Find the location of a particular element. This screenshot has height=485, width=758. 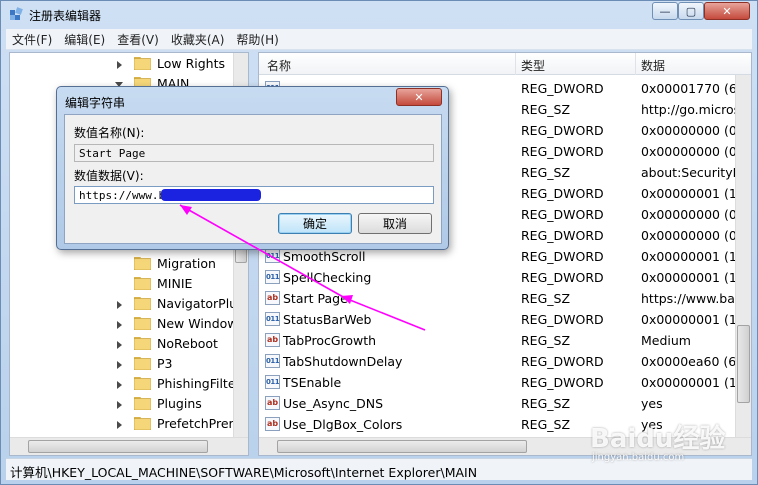

tree-node: Low Rights is located at coordinates (122, 64).